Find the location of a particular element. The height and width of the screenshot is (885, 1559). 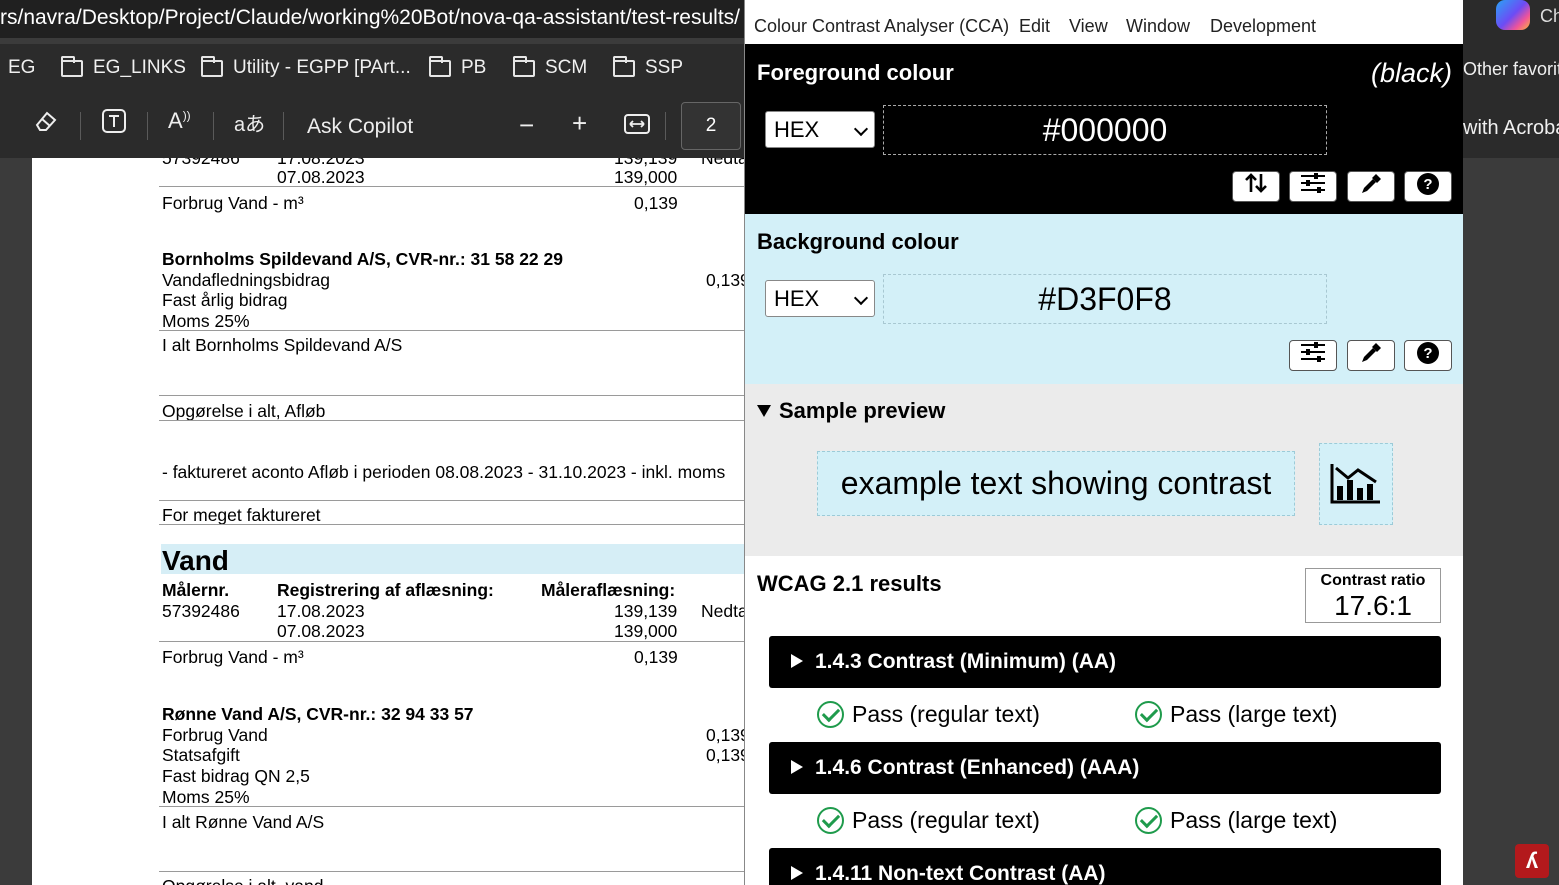

menu-edit: Edit is located at coordinates (1034, 26).